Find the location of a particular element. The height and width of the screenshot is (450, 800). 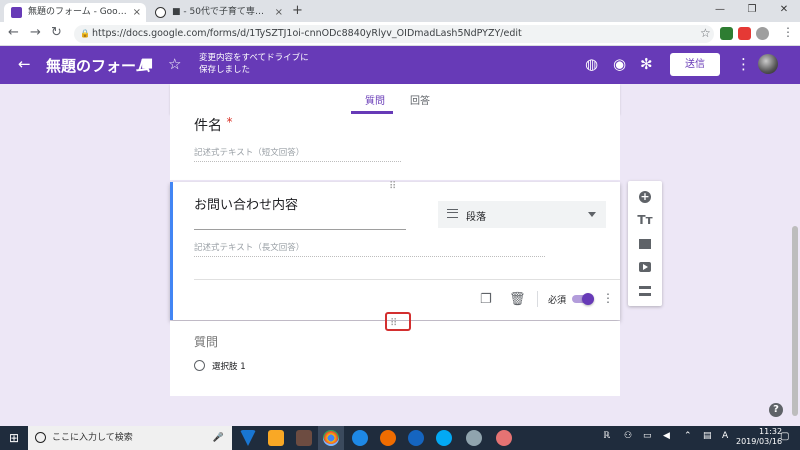

star-icon: ☆ is located at coordinates (174, 64).